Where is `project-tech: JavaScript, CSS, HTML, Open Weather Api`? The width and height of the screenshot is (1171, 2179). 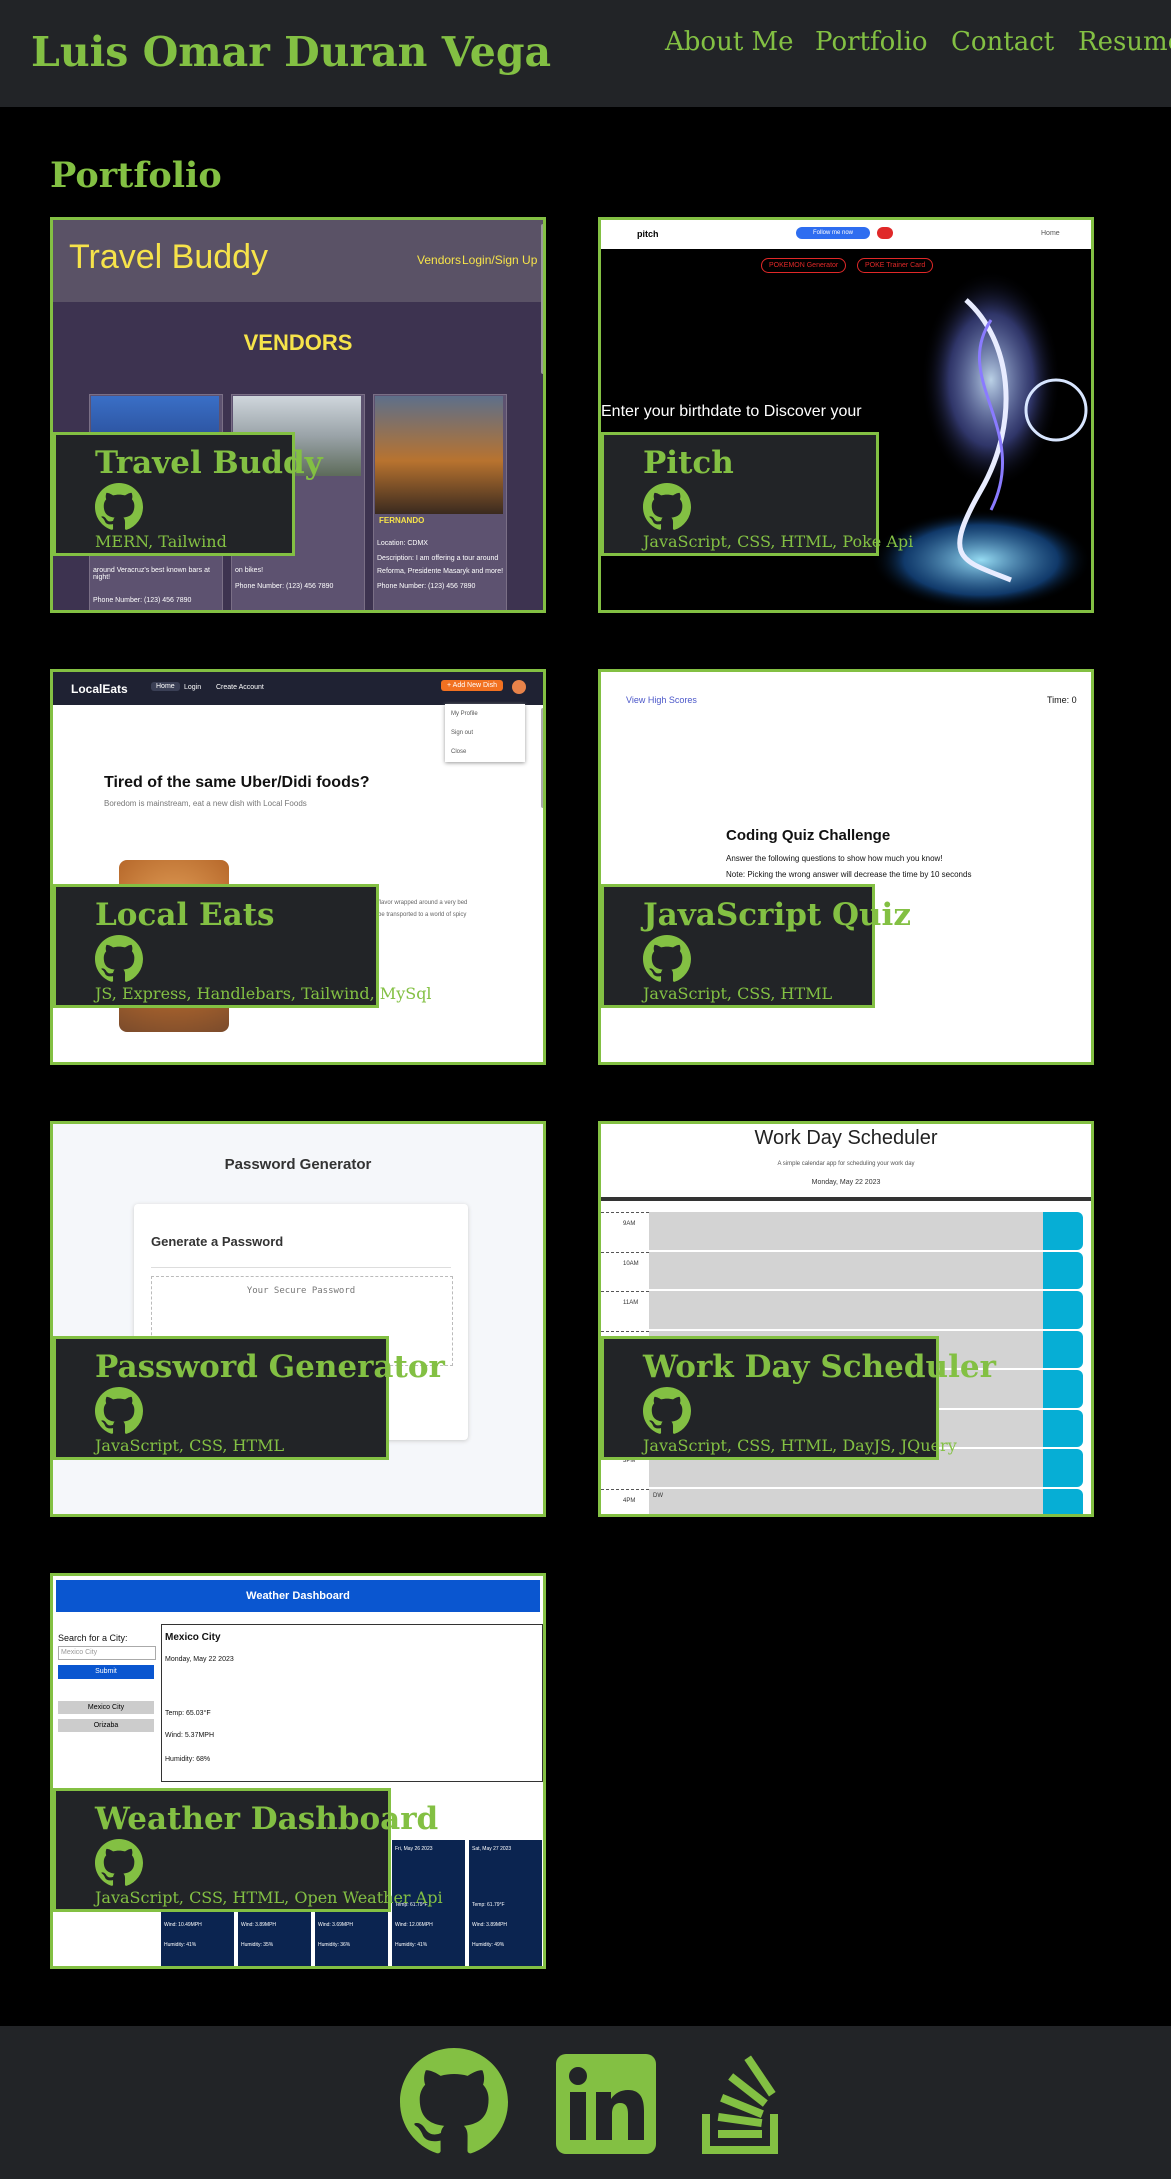 project-tech: JavaScript, CSS, HTML, Open Weather Api is located at coordinates (269, 1897).